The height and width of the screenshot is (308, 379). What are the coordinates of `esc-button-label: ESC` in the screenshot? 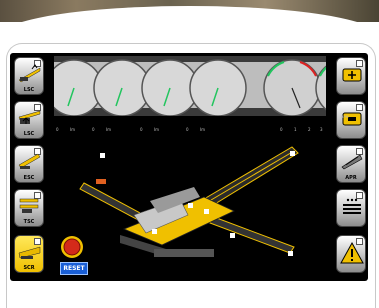 It's located at (29, 178).